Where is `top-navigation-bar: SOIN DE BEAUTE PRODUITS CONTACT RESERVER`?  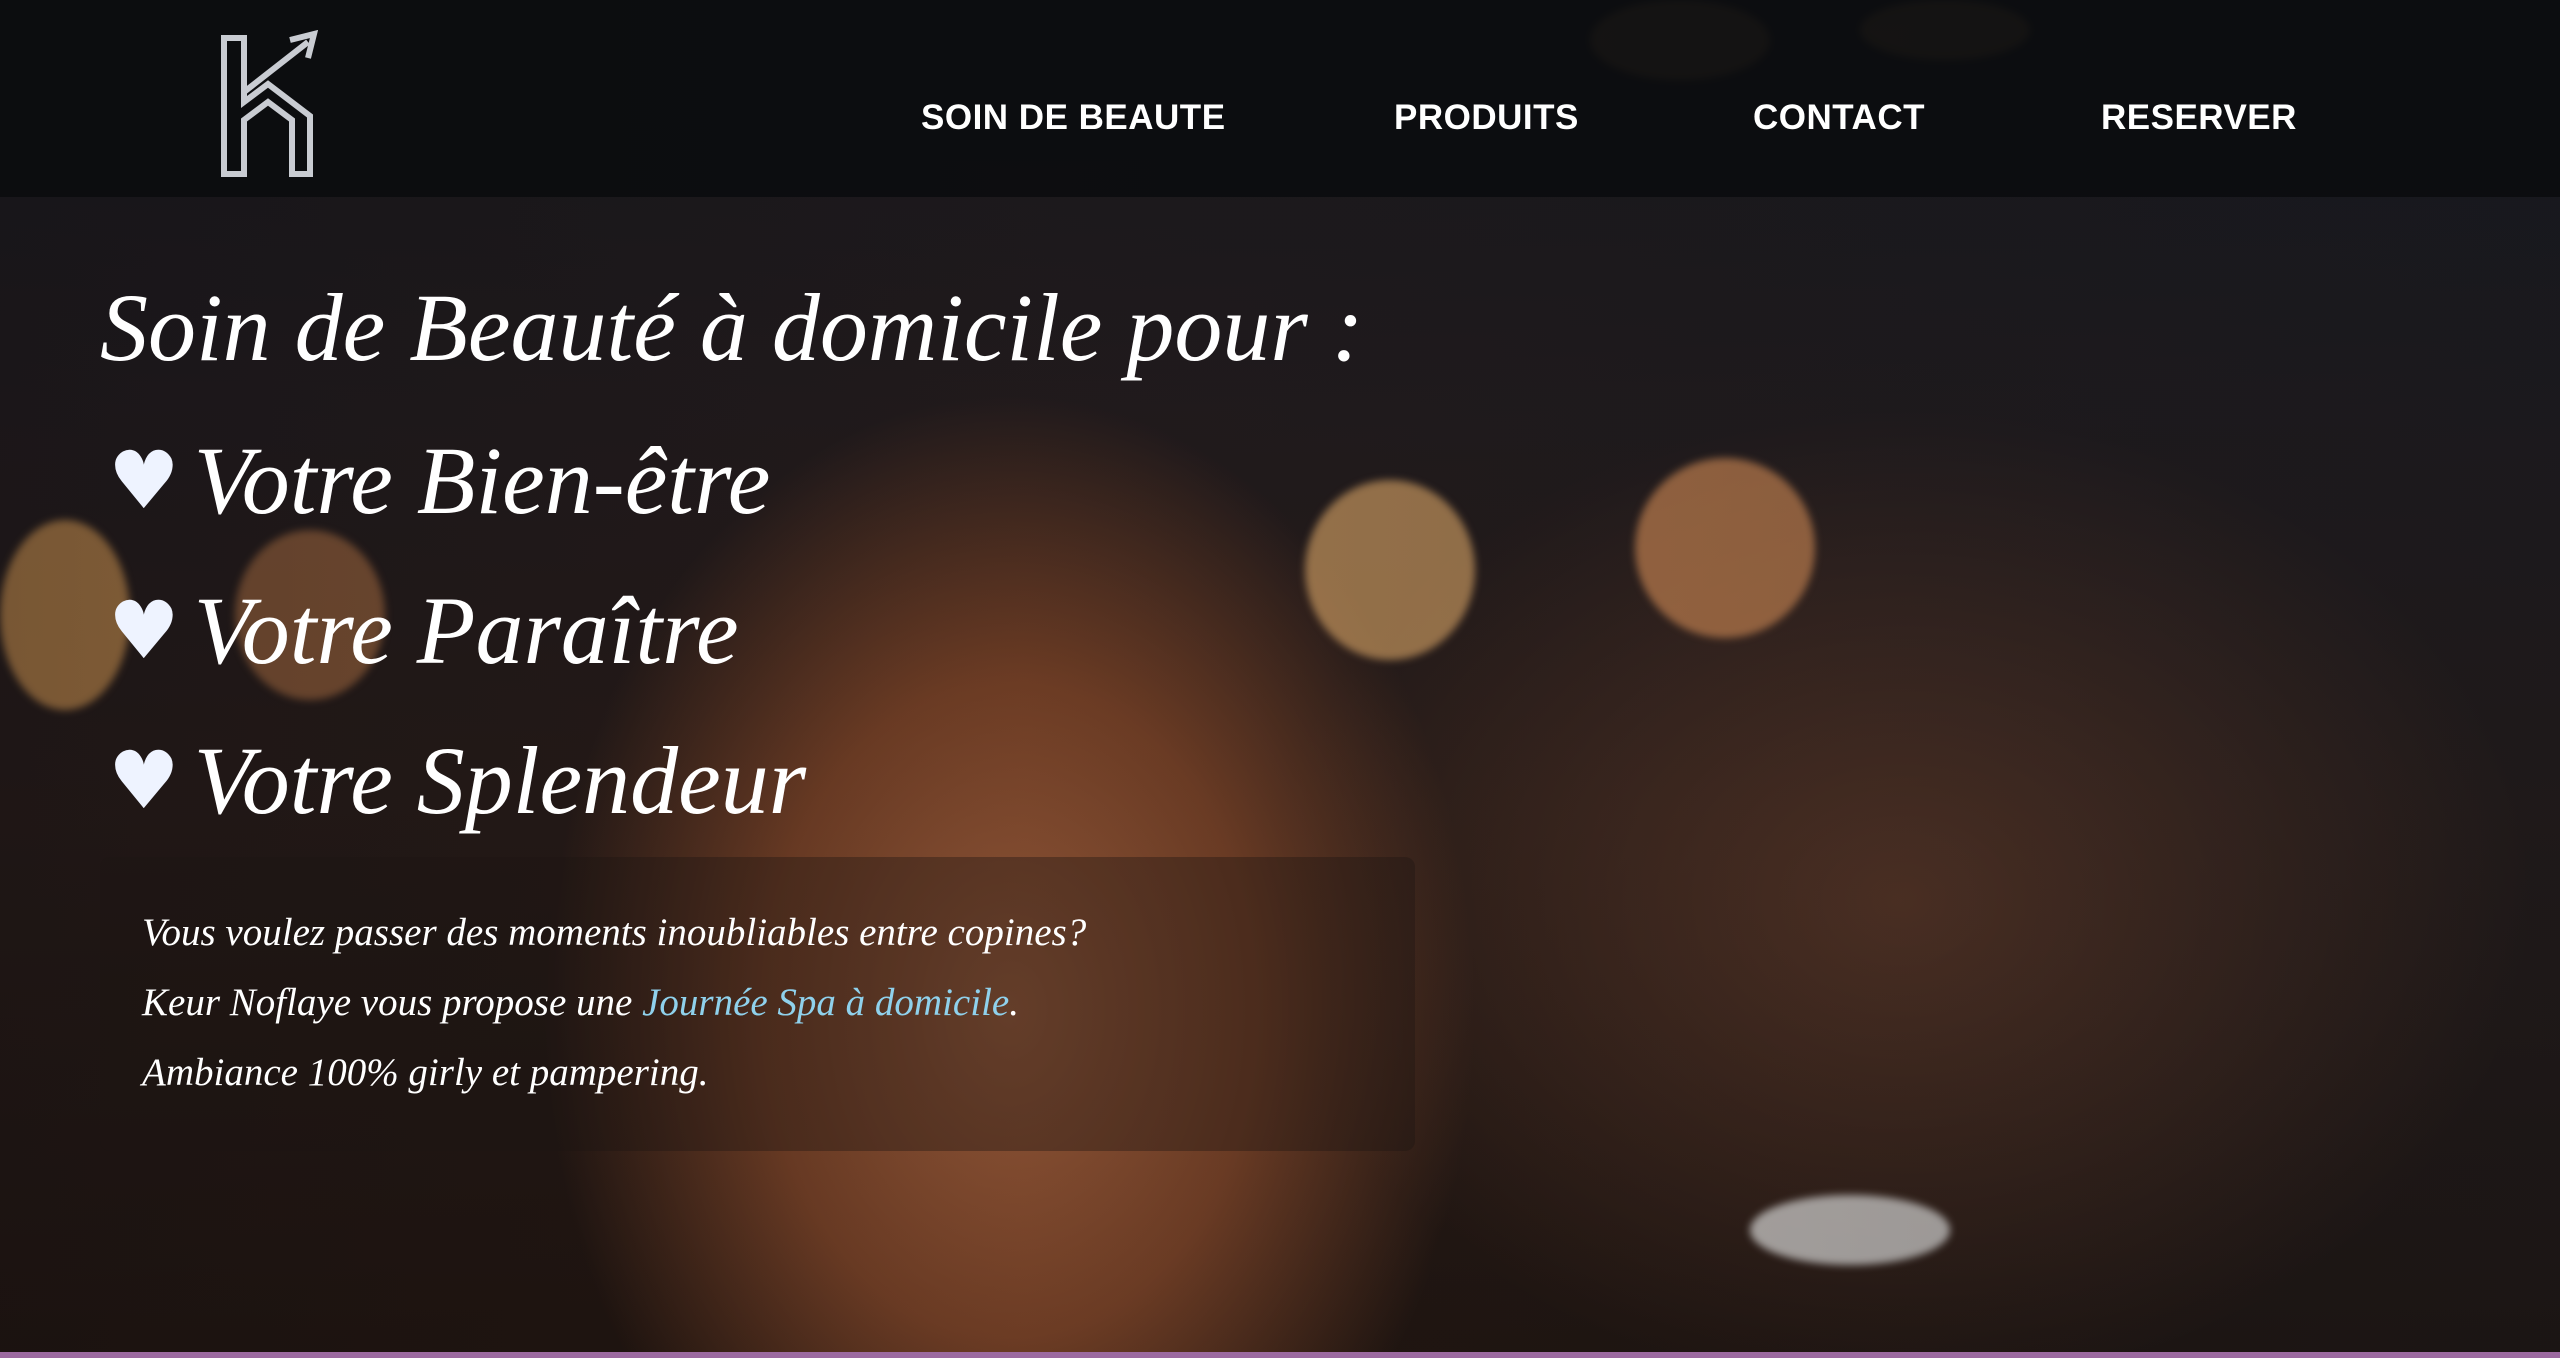
top-navigation-bar: SOIN DE BEAUTE PRODUITS CONTACT RESERVER is located at coordinates (1280, 98).